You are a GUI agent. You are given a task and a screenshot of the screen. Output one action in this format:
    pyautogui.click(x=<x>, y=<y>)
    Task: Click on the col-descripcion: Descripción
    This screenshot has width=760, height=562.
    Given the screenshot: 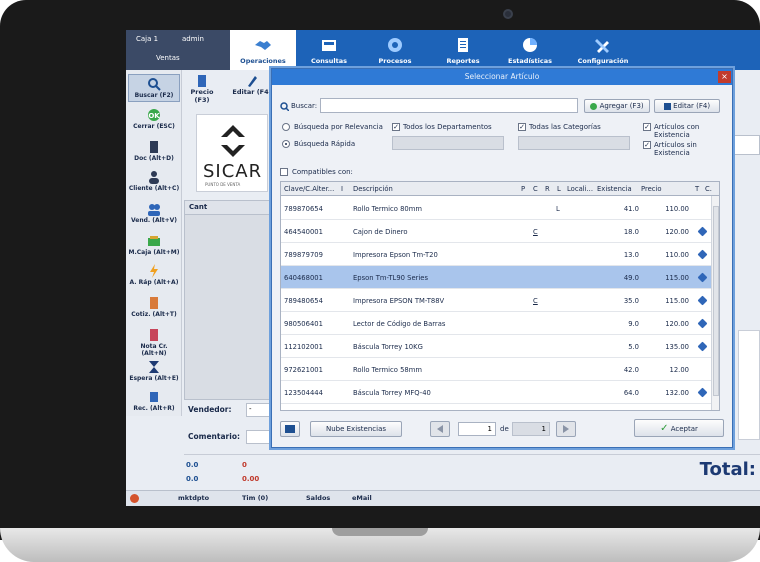 What is the action you would take?
    pyautogui.click(x=373, y=189)
    